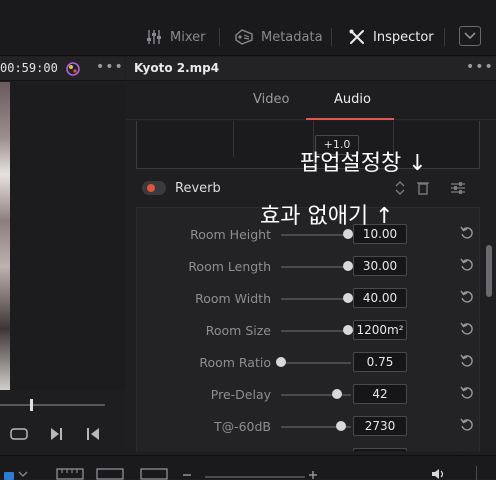  What do you see at coordinates (29, 68) in the screenshot?
I see `viewer-timecode: 00:59:00` at bounding box center [29, 68].